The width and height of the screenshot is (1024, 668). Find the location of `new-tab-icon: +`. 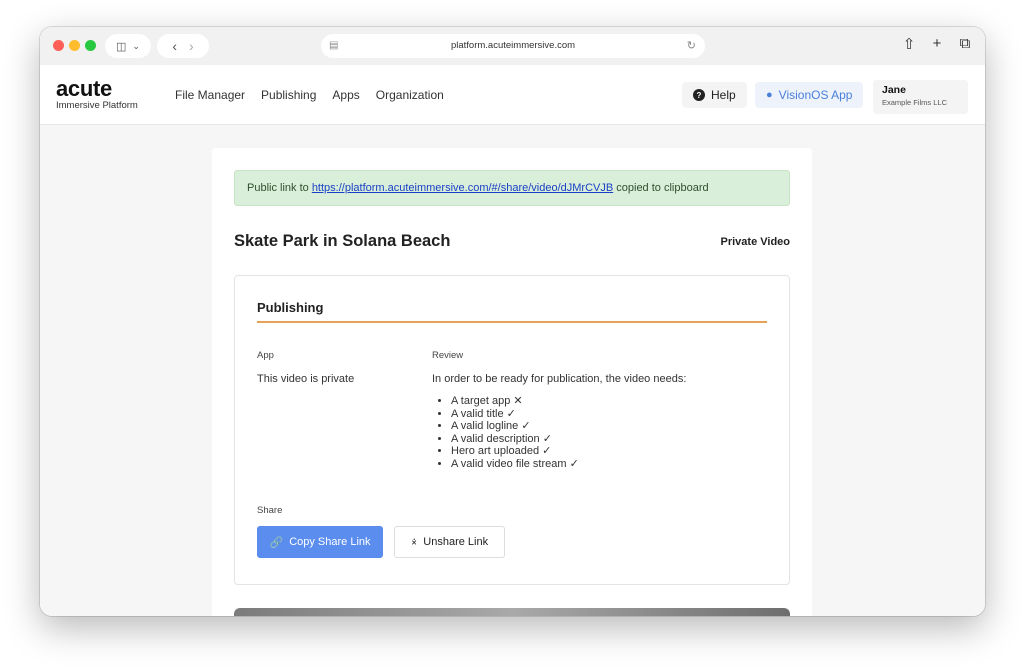

new-tab-icon: + is located at coordinates (937, 44).